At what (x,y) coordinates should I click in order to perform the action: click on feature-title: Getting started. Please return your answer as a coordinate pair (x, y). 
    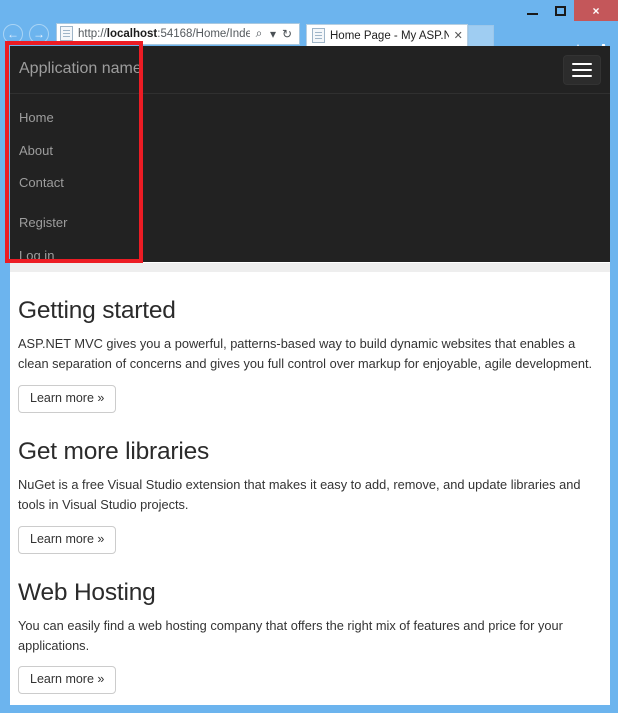
    Looking at the image, I should click on (97, 310).